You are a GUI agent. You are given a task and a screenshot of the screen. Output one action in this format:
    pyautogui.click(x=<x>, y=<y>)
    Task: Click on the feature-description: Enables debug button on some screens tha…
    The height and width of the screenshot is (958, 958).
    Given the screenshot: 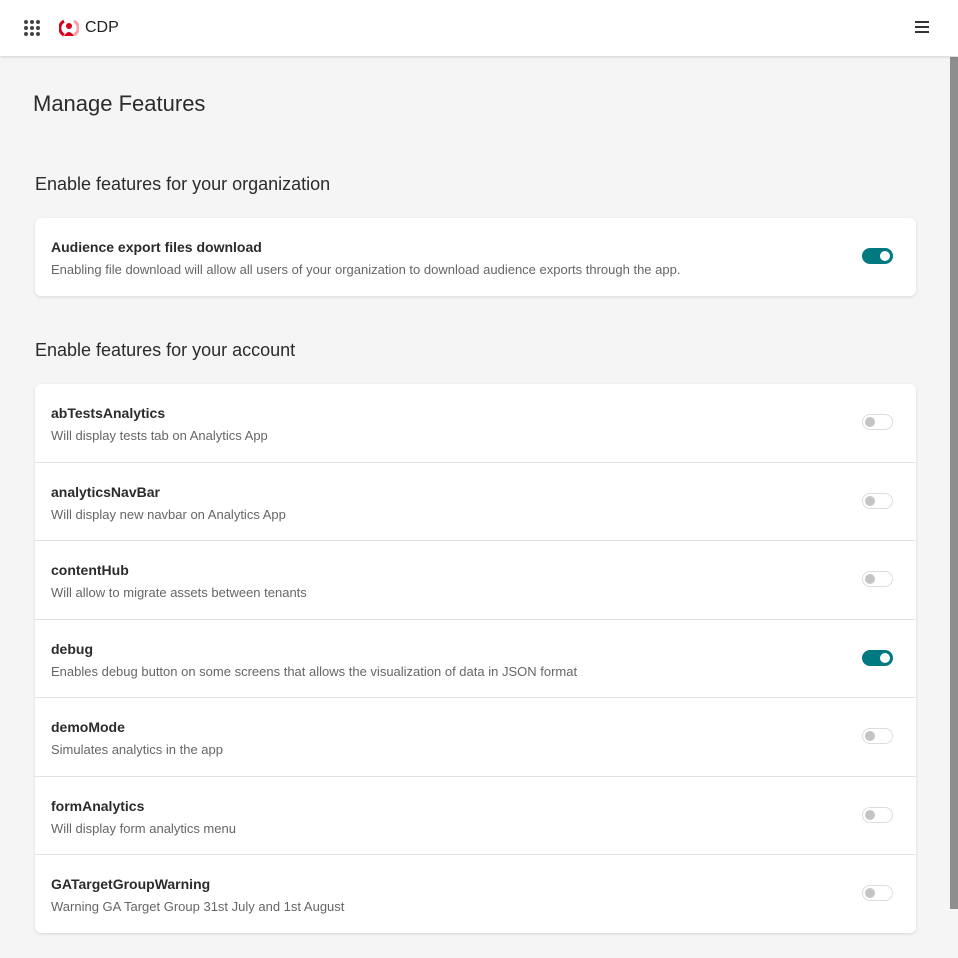 What is the action you would take?
    pyautogui.click(x=314, y=671)
    